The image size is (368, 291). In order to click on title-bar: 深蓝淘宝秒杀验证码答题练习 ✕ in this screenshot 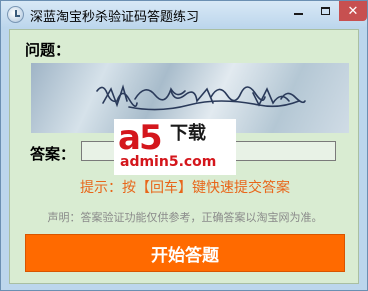, I will do `click(184, 14)`.